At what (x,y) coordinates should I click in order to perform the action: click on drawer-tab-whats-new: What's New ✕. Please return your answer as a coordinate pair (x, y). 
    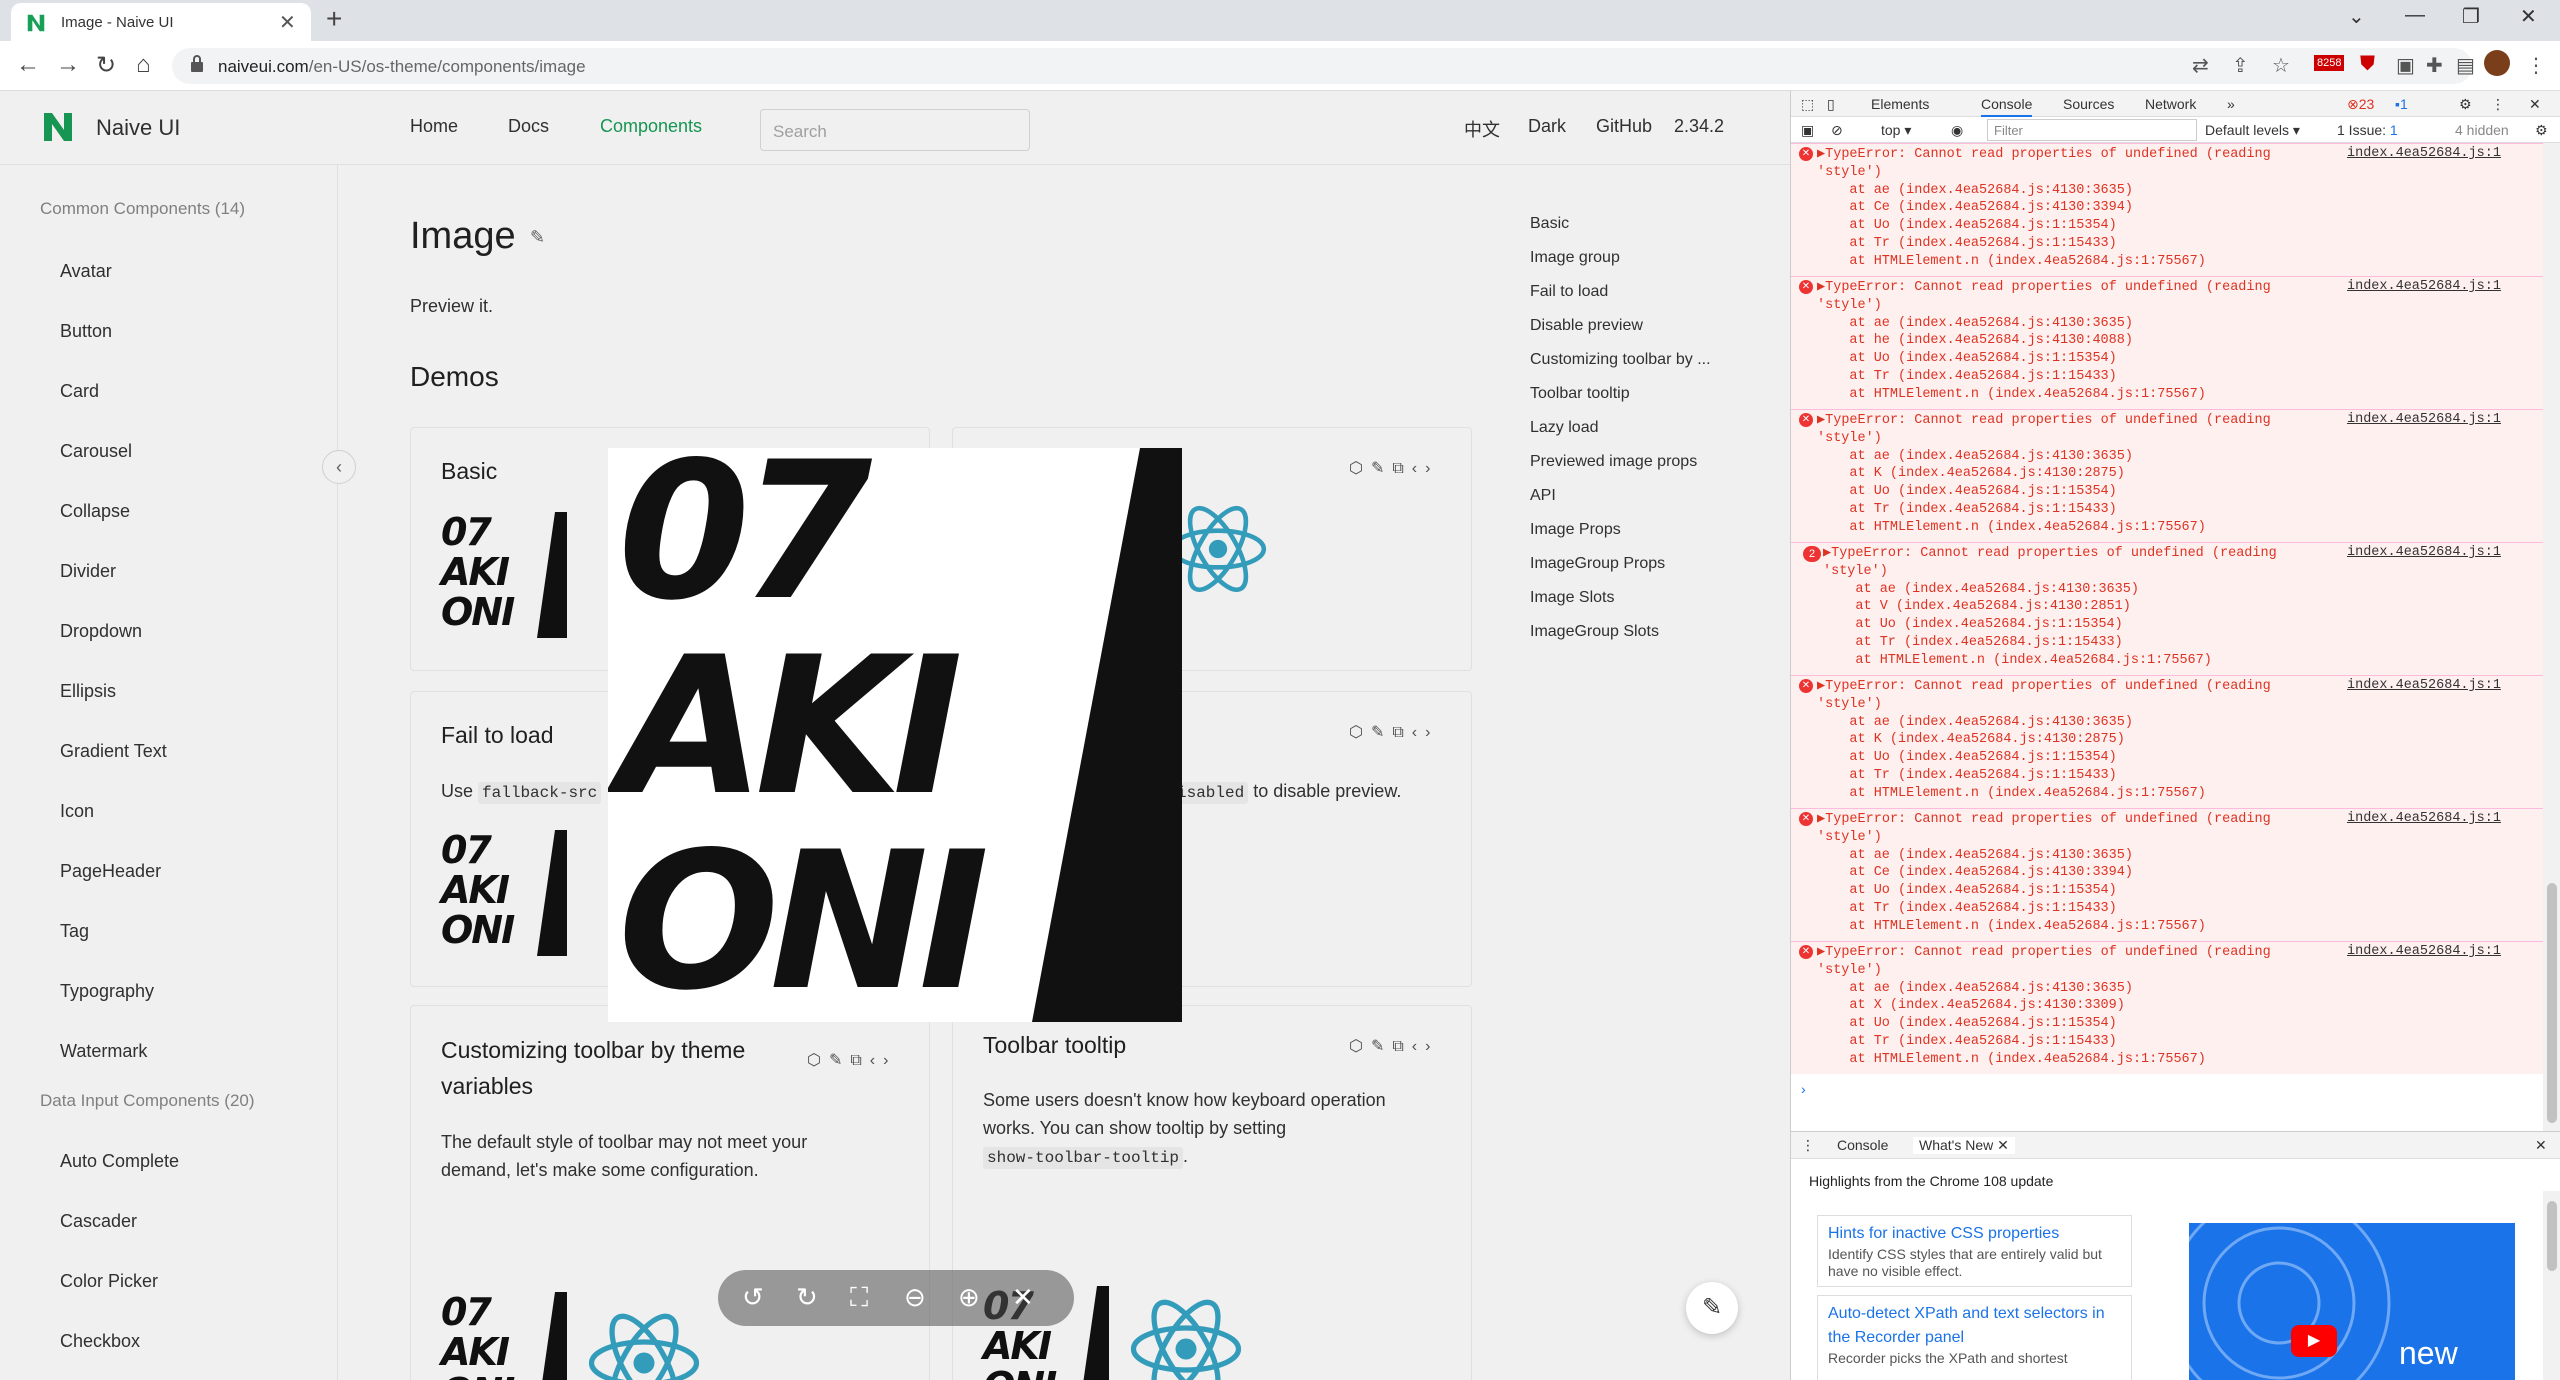
    Looking at the image, I should click on (1964, 1145).